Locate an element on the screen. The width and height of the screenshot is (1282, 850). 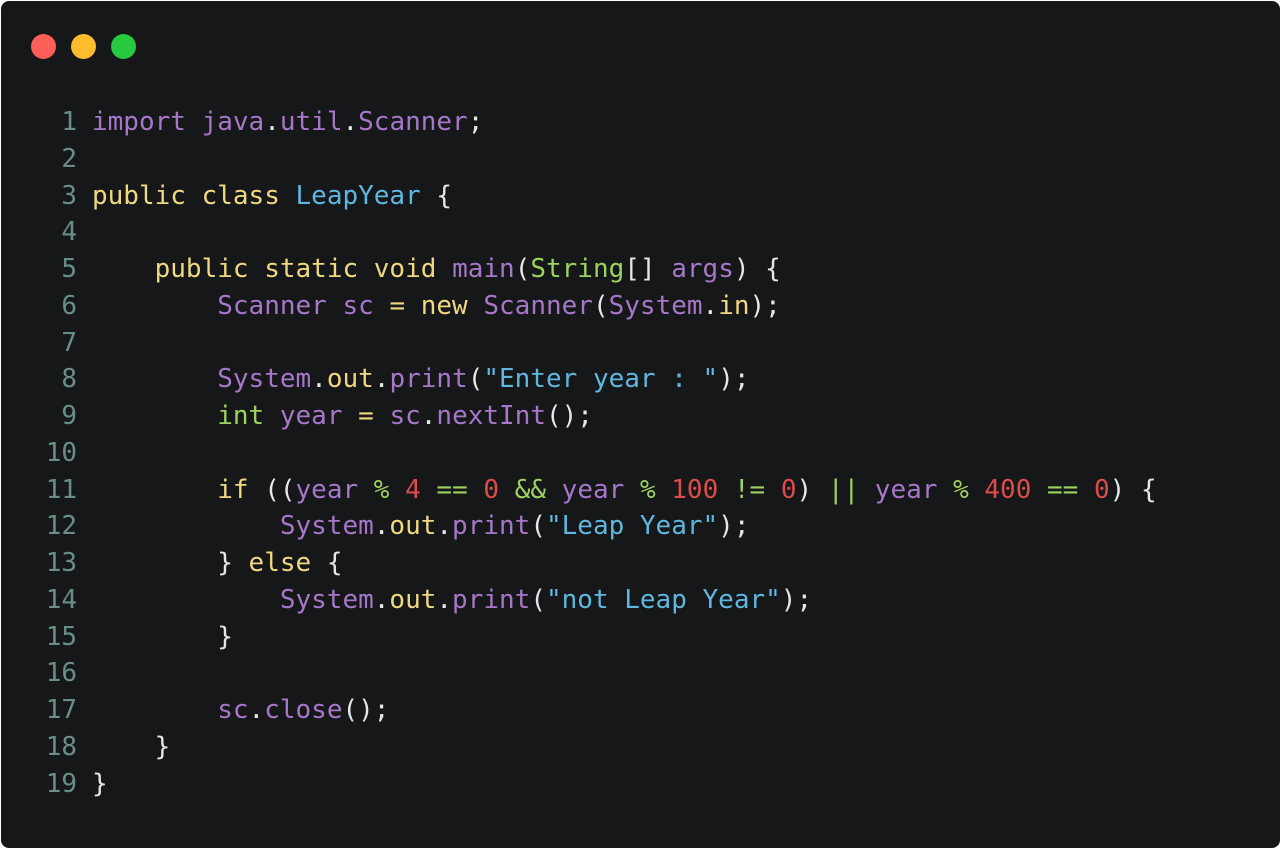
line-number: 1 is located at coordinates (69, 122).